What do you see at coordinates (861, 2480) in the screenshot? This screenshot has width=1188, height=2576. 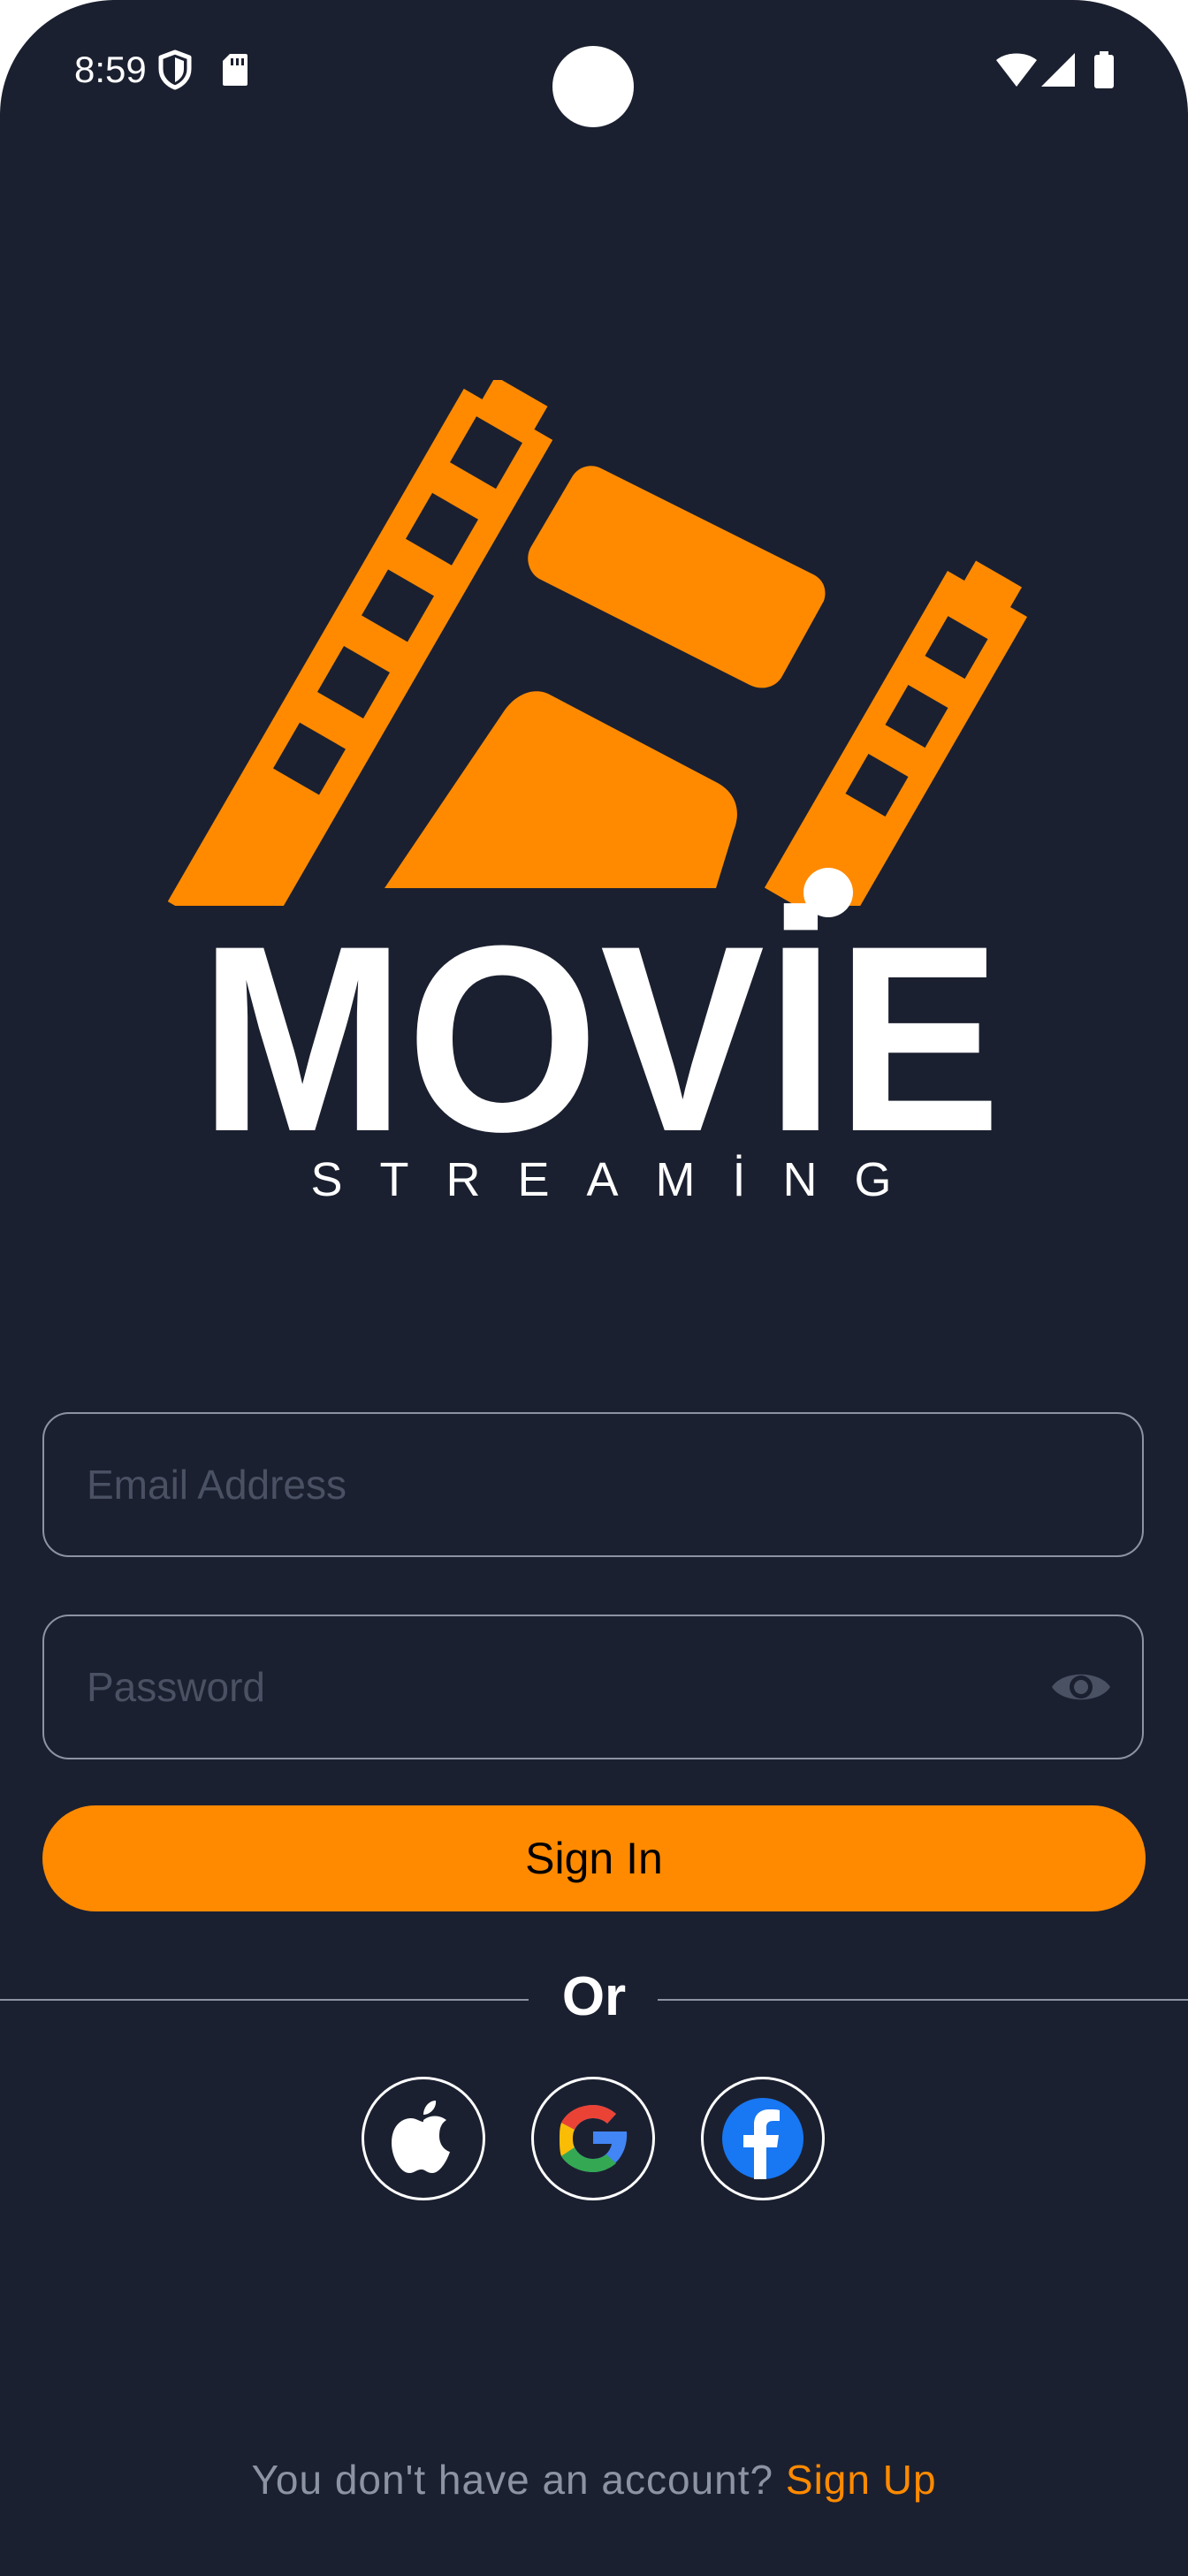 I see `sign-up-link: Sign Up` at bounding box center [861, 2480].